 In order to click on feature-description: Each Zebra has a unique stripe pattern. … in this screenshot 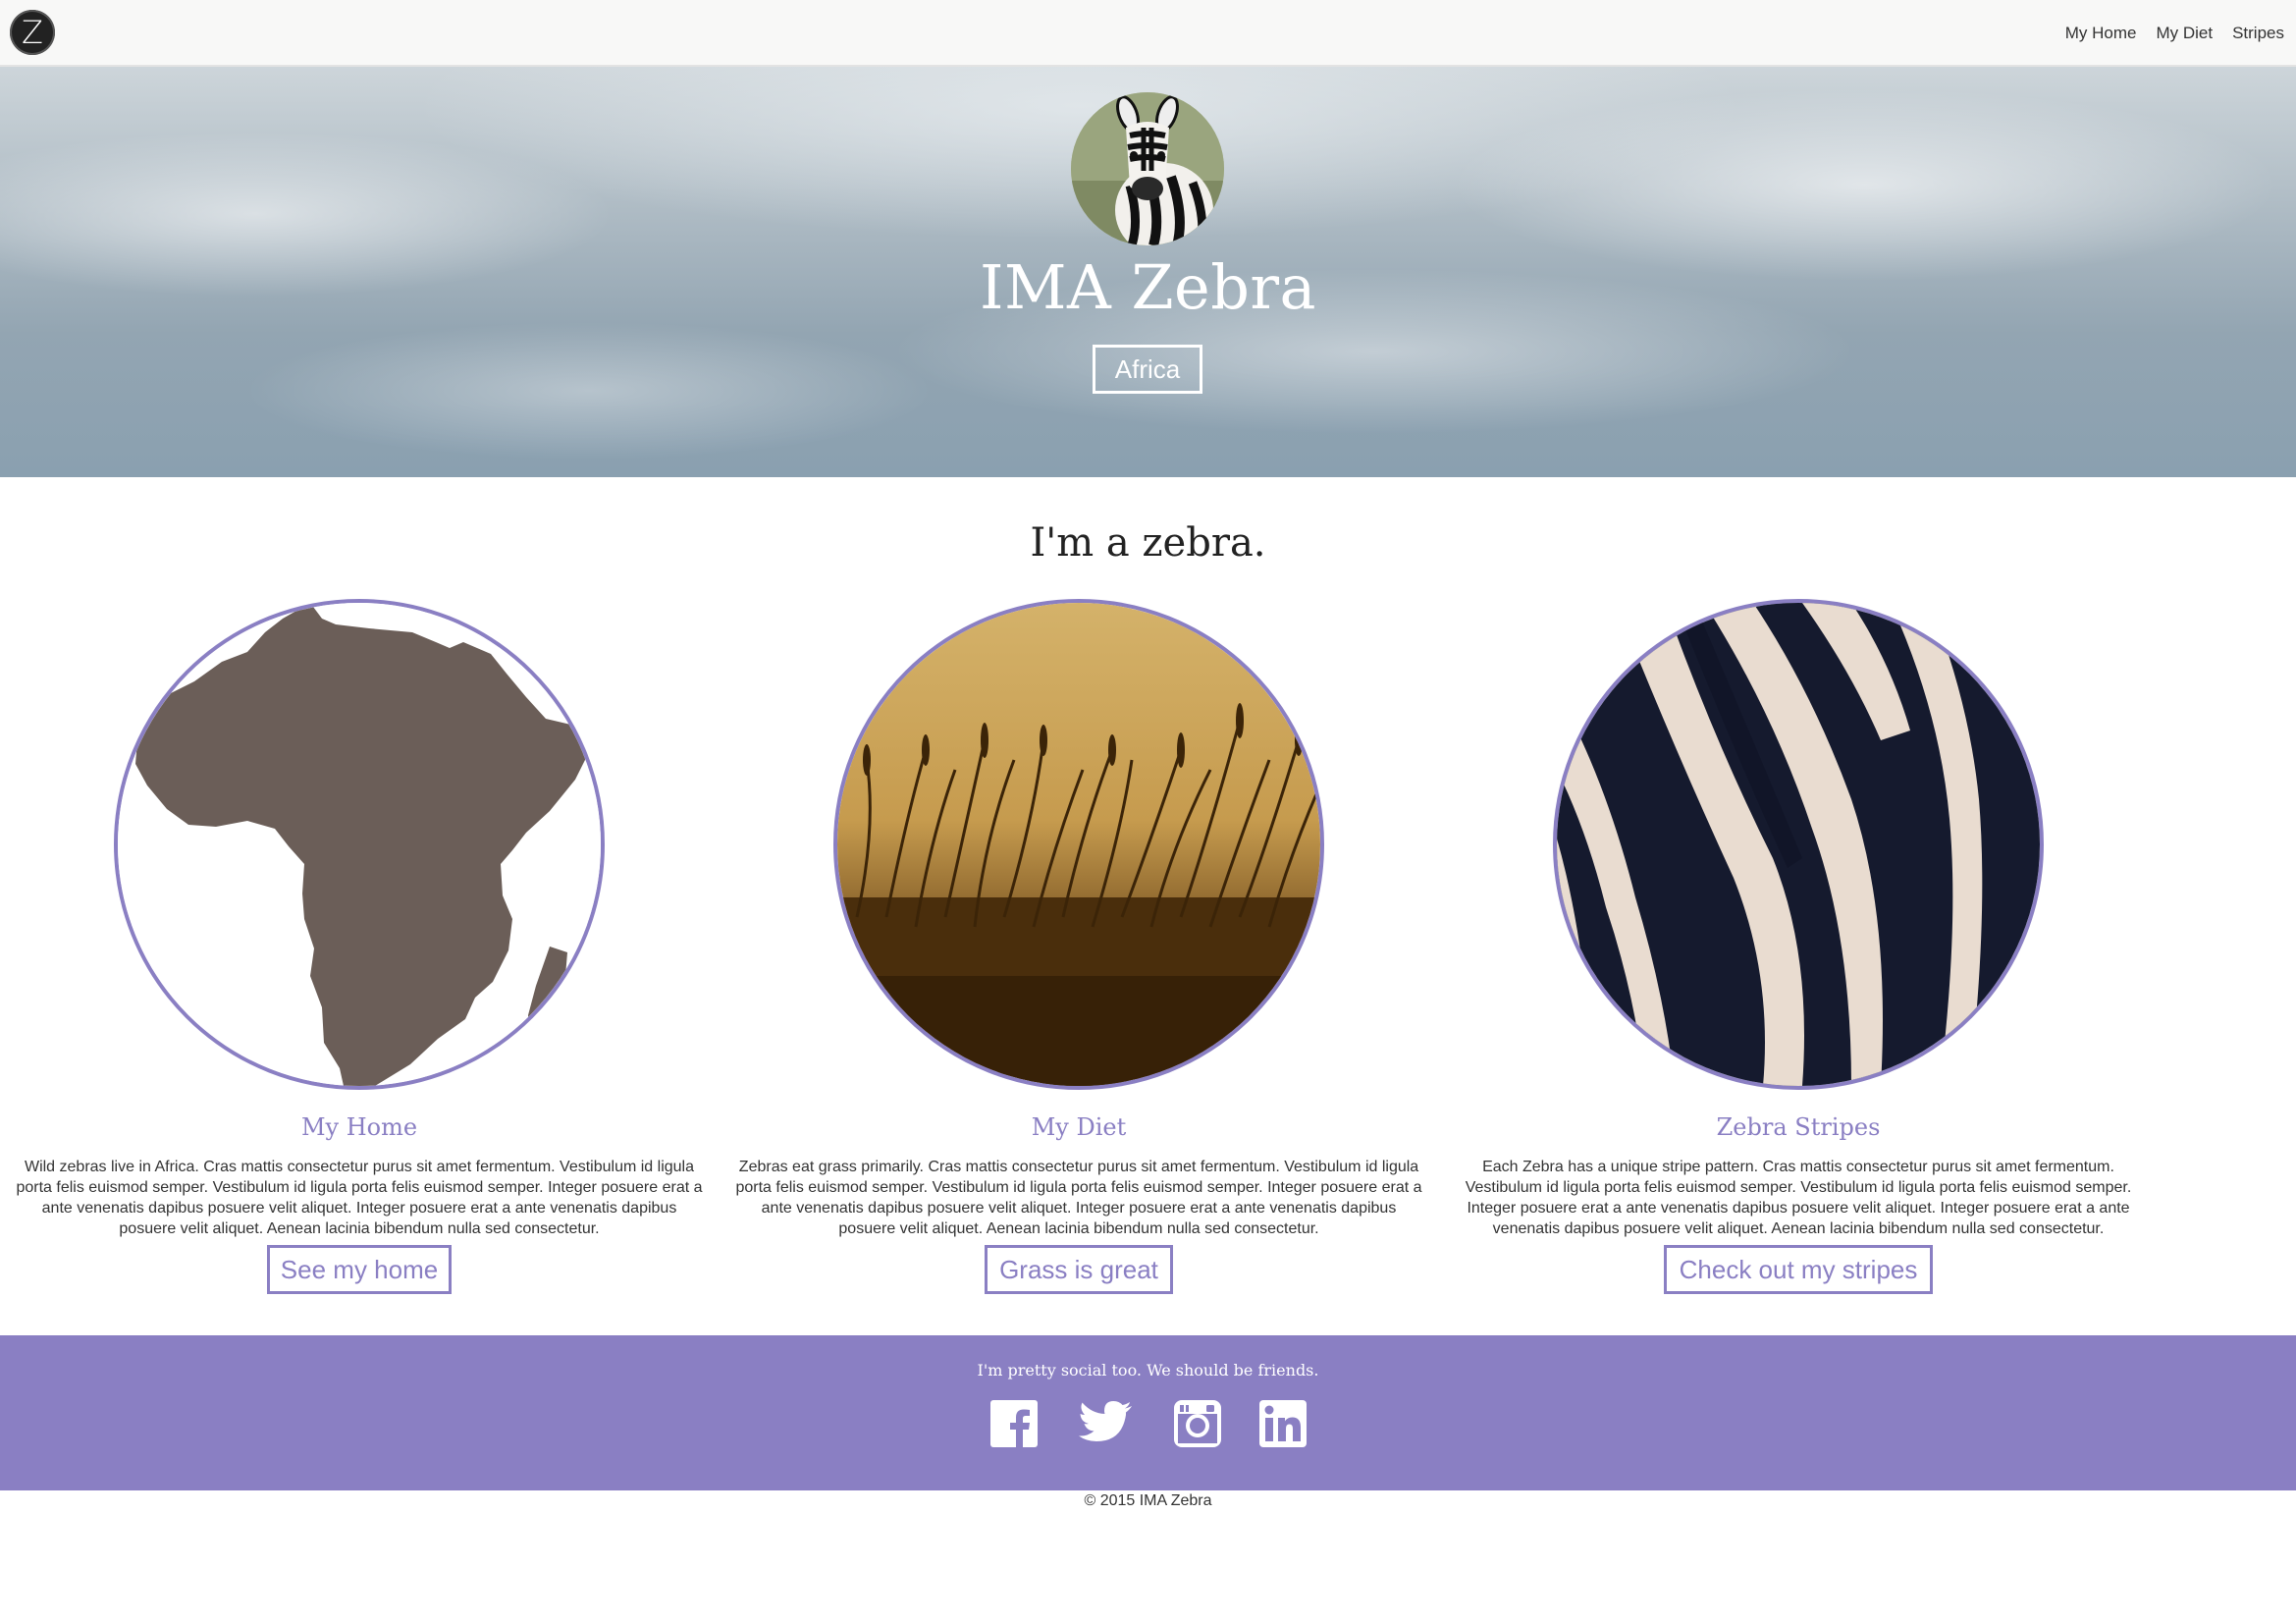, I will do `click(1799, 1198)`.